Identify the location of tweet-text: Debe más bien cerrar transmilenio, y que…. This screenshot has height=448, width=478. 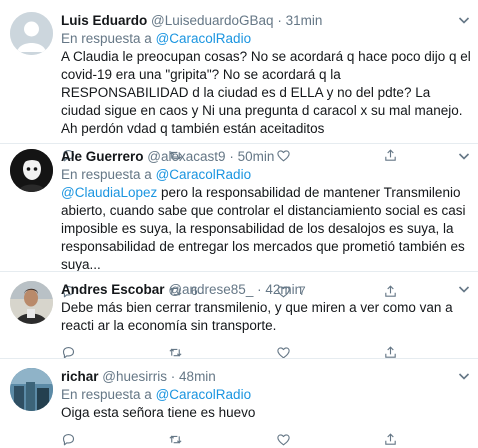
(257, 316).